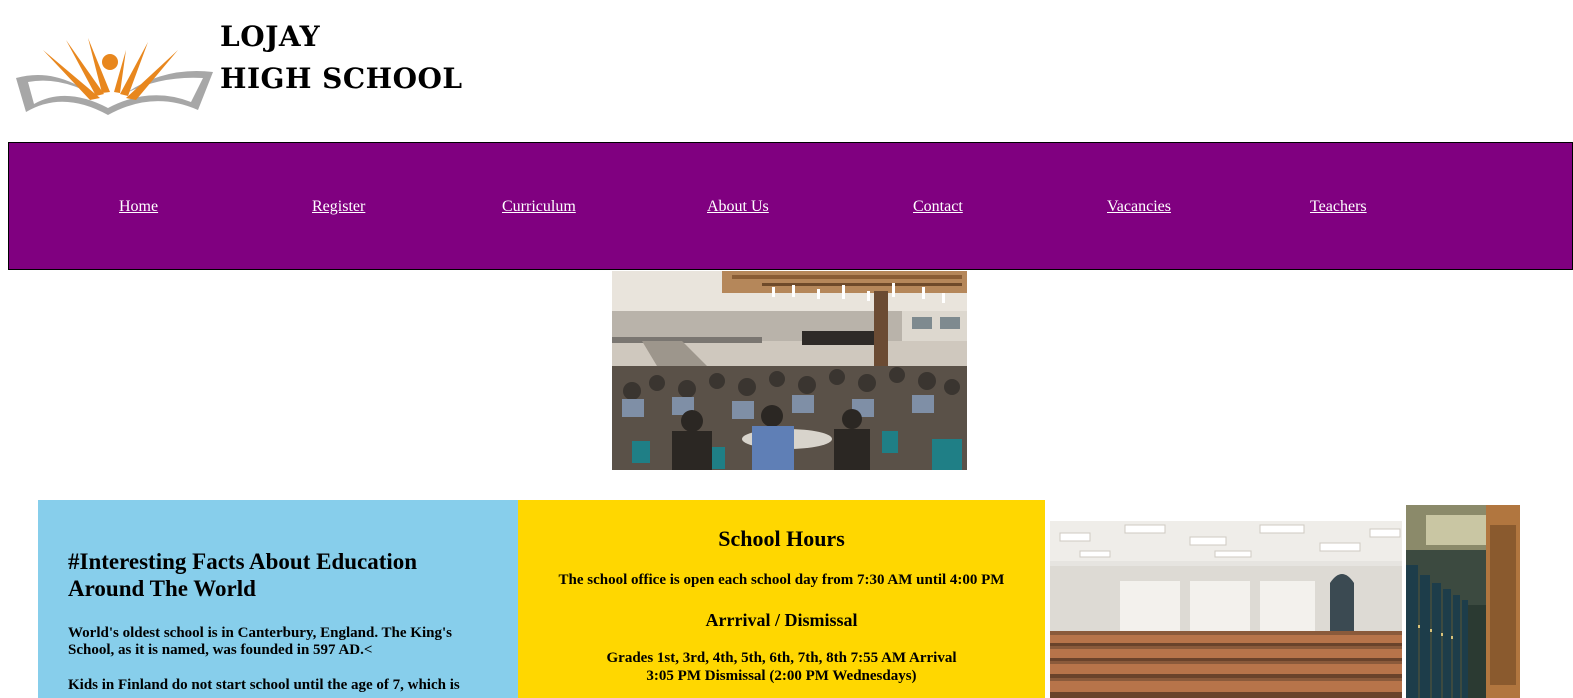 The height and width of the screenshot is (698, 1573). Describe the element at coordinates (781, 620) in the screenshot. I see `arrival-dismissal-heading: Arrrival / Dismissal` at that location.